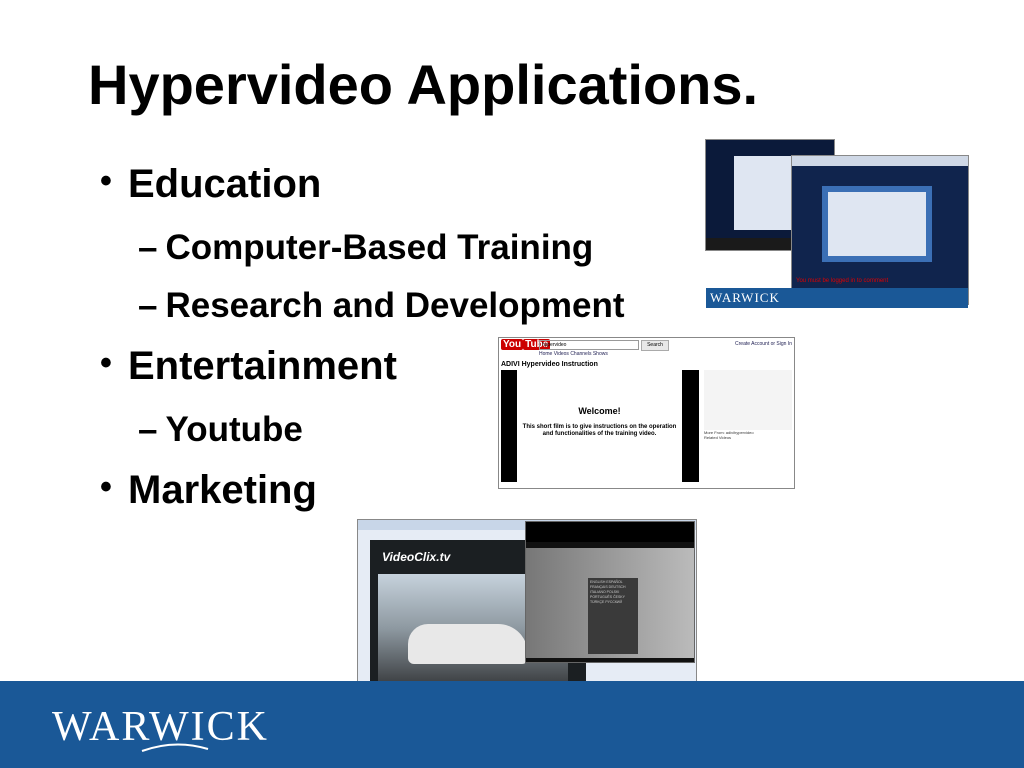 The height and width of the screenshot is (768, 1024). I want to click on sub-bullet-youtube: – Youtube, so click(220, 430).